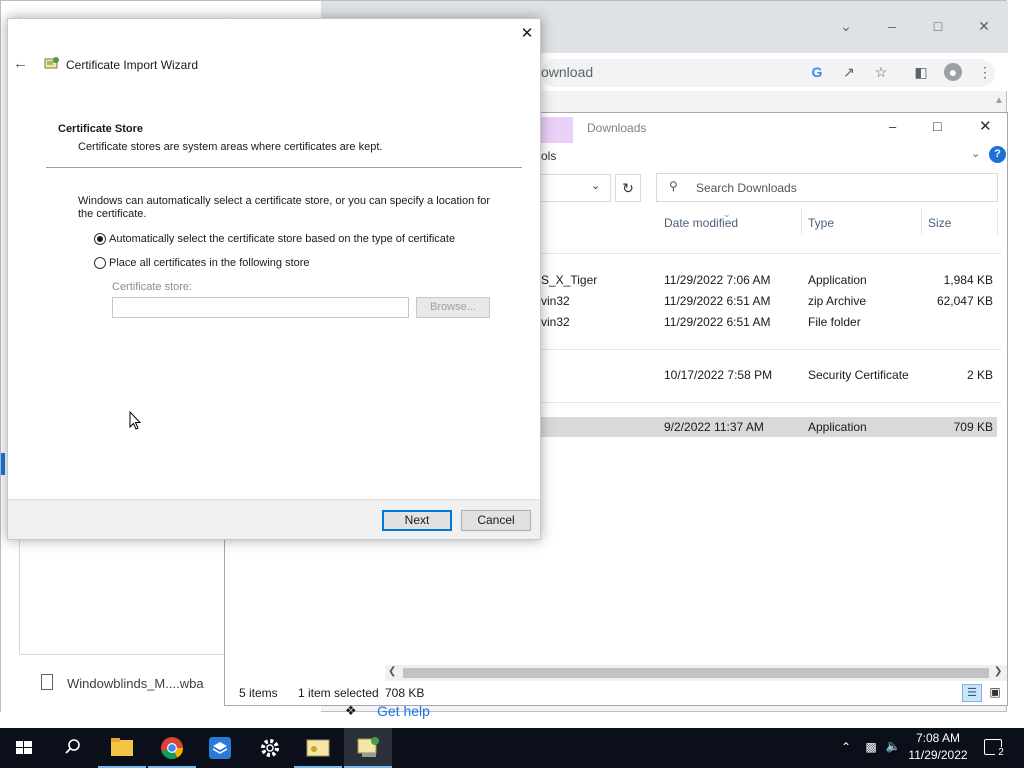  I want to click on file-type: zip Archive, so click(837, 301).